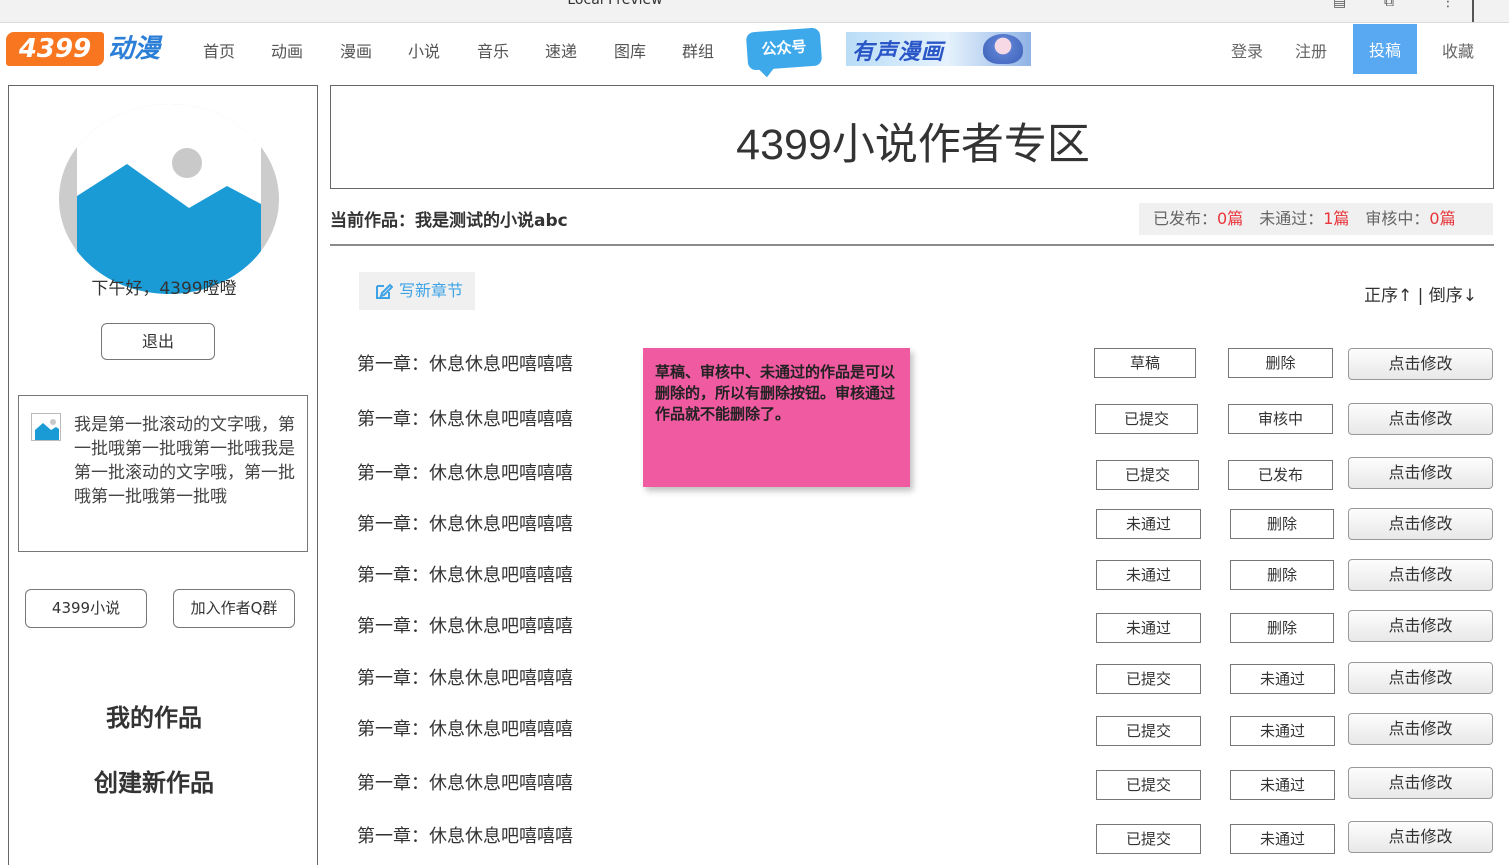  Describe the element at coordinates (1385, 49) in the screenshot. I see `submit-button: 投稿` at that location.